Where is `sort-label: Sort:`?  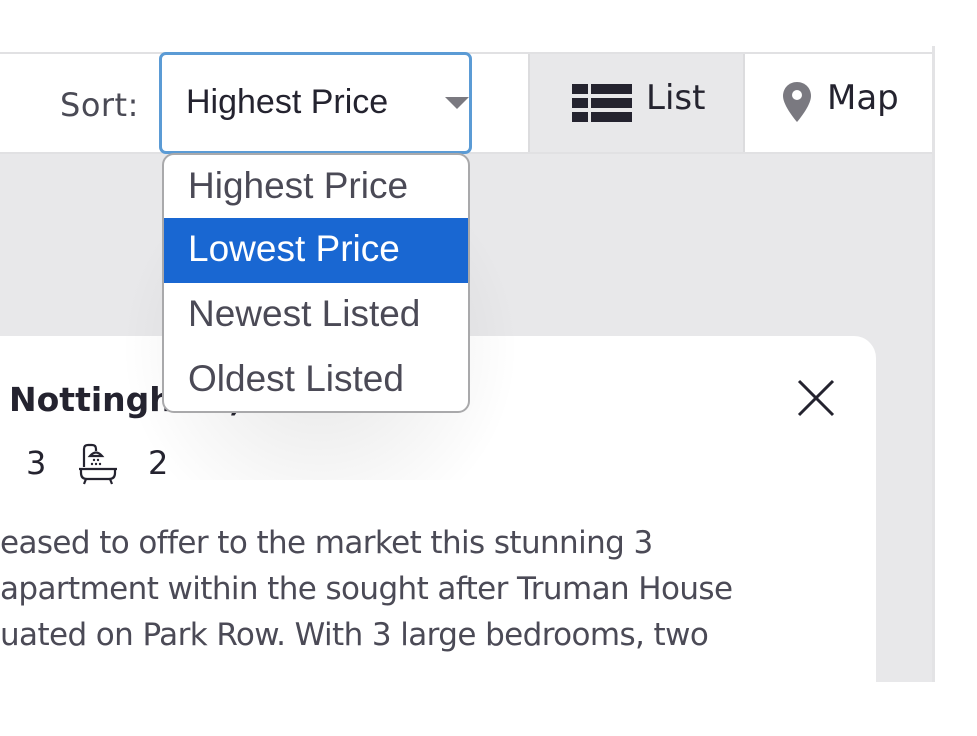
sort-label: Sort: is located at coordinates (99, 105).